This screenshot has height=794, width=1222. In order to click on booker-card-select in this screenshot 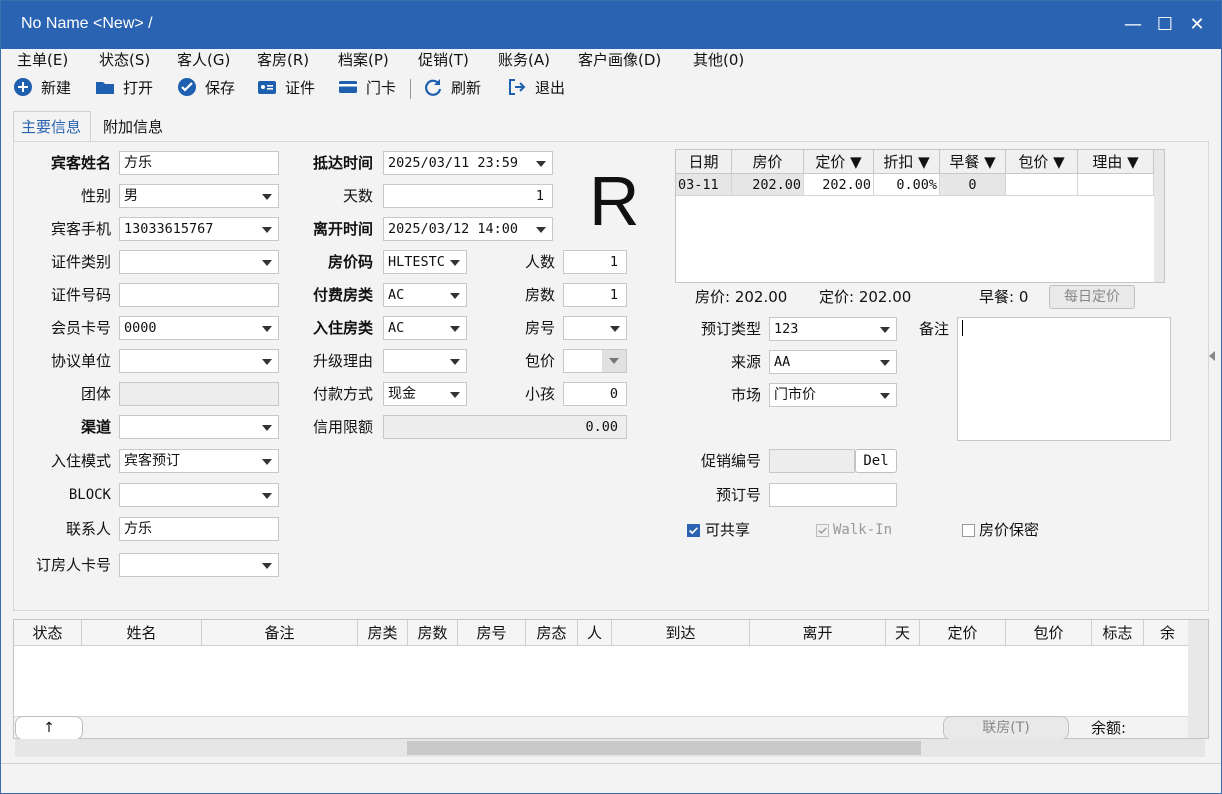, I will do `click(199, 565)`.